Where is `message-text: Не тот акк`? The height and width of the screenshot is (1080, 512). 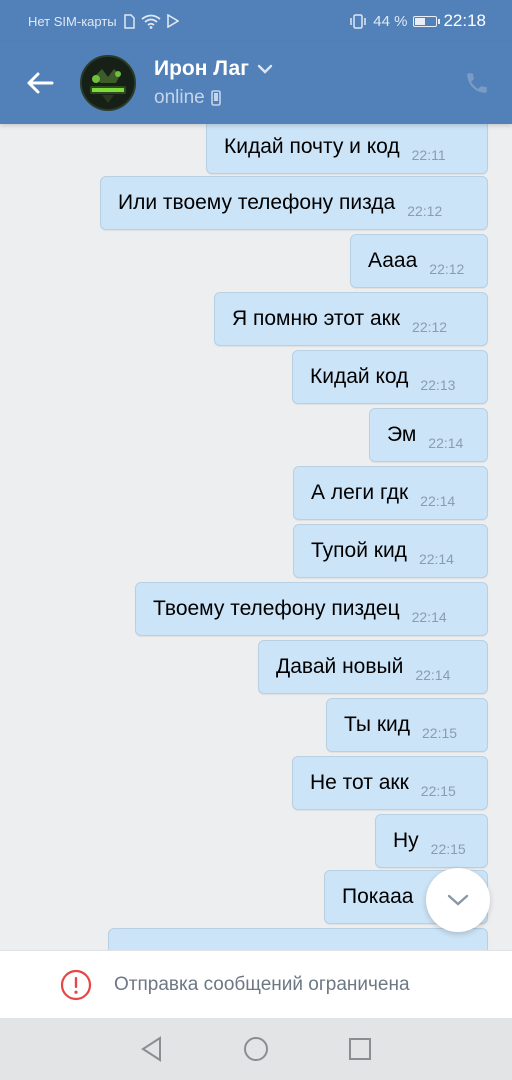 message-text: Не тот акк is located at coordinates (359, 782).